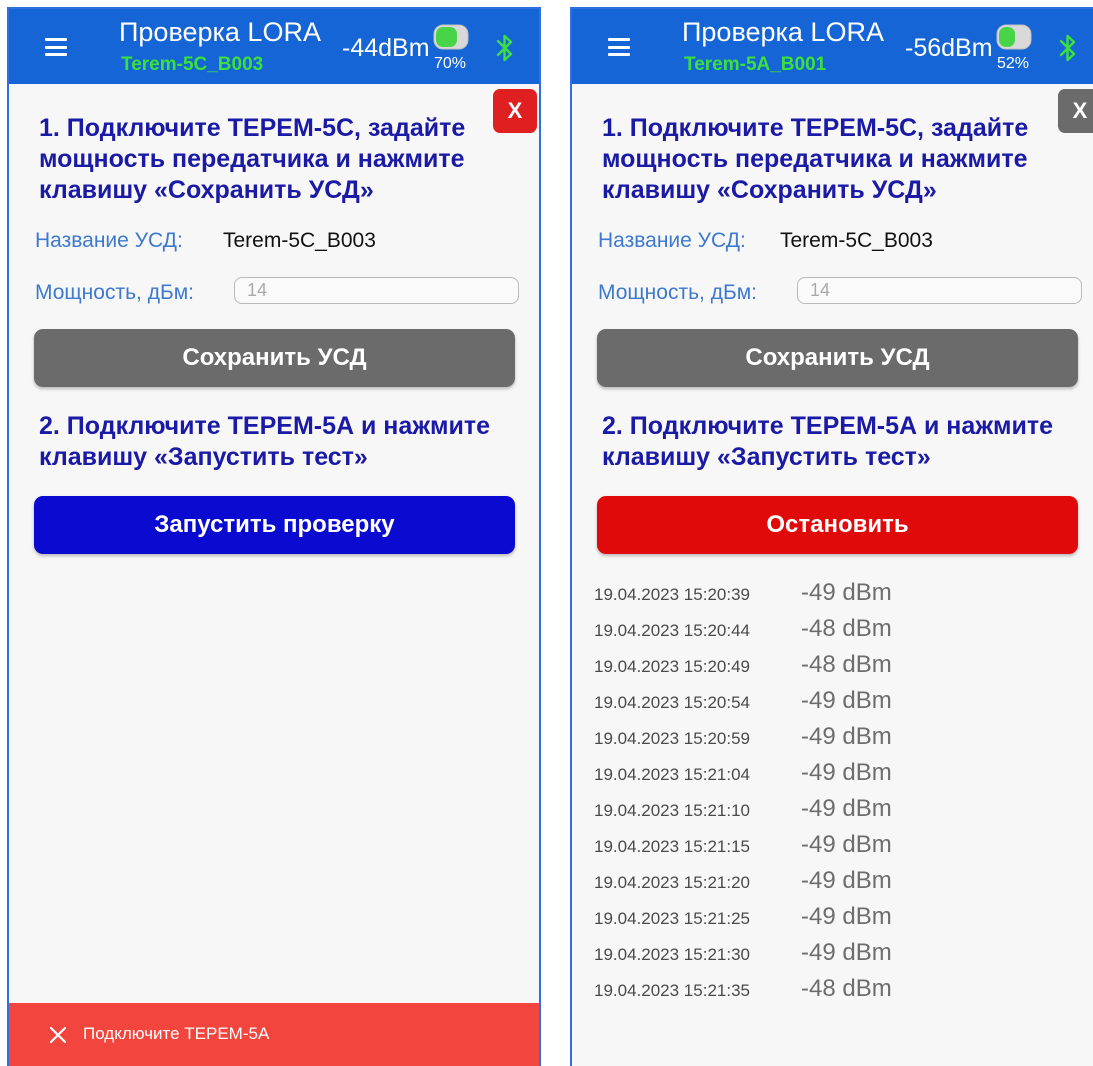 Image resolution: width=1093 pixels, height=1066 pixels. Describe the element at coordinates (672, 702) in the screenshot. I see `log-timestamp: 19.04.2023 15:20:54` at that location.